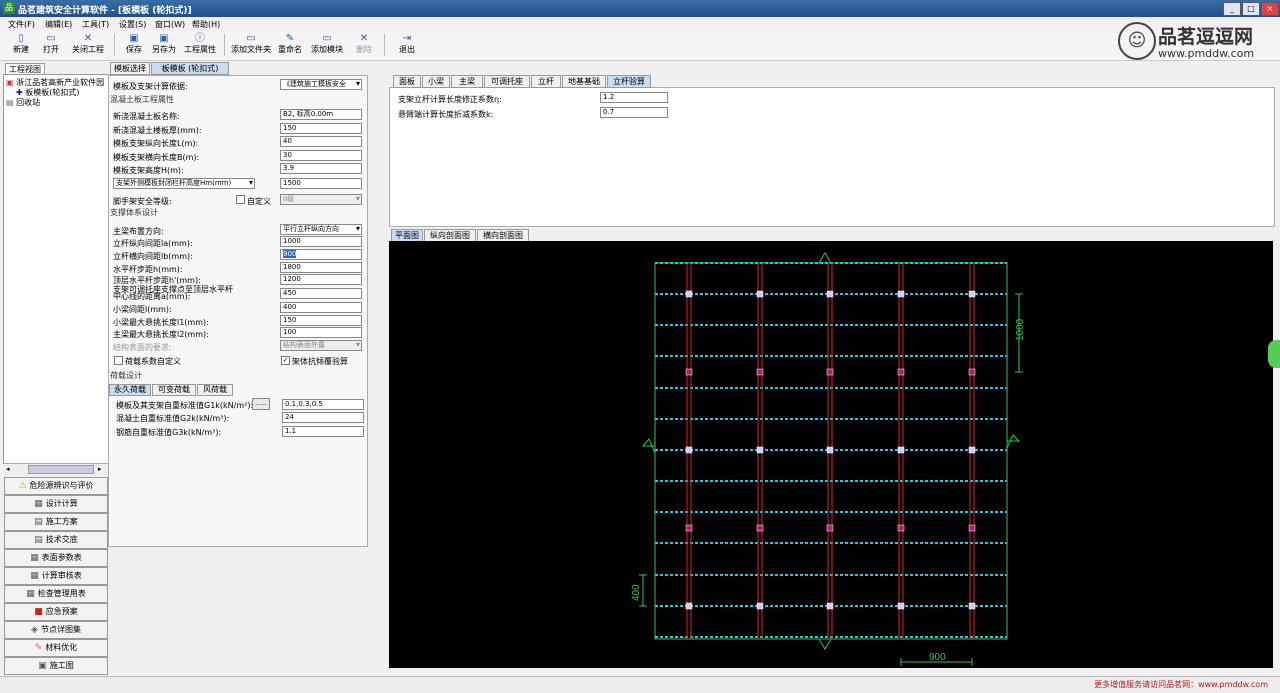  What do you see at coordinates (95, 24) in the screenshot?
I see `menu-tools: 工具(T)` at bounding box center [95, 24].